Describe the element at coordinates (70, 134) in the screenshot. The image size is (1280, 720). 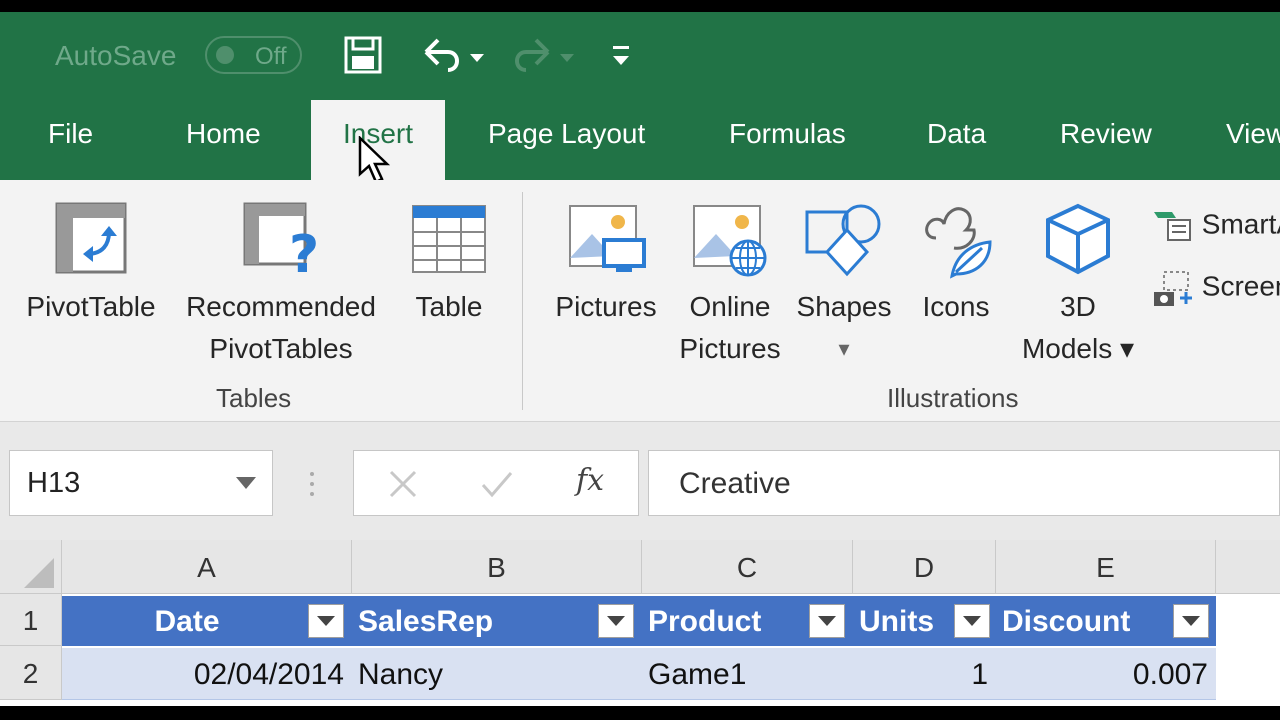
I see `tab-file: File` at that location.